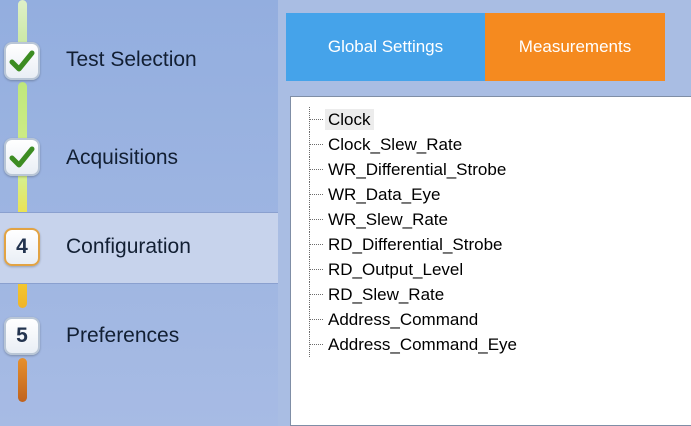 The width and height of the screenshot is (691, 426). Describe the element at coordinates (414, 319) in the screenshot. I see `tree-item-address-command: Address_Command` at that location.